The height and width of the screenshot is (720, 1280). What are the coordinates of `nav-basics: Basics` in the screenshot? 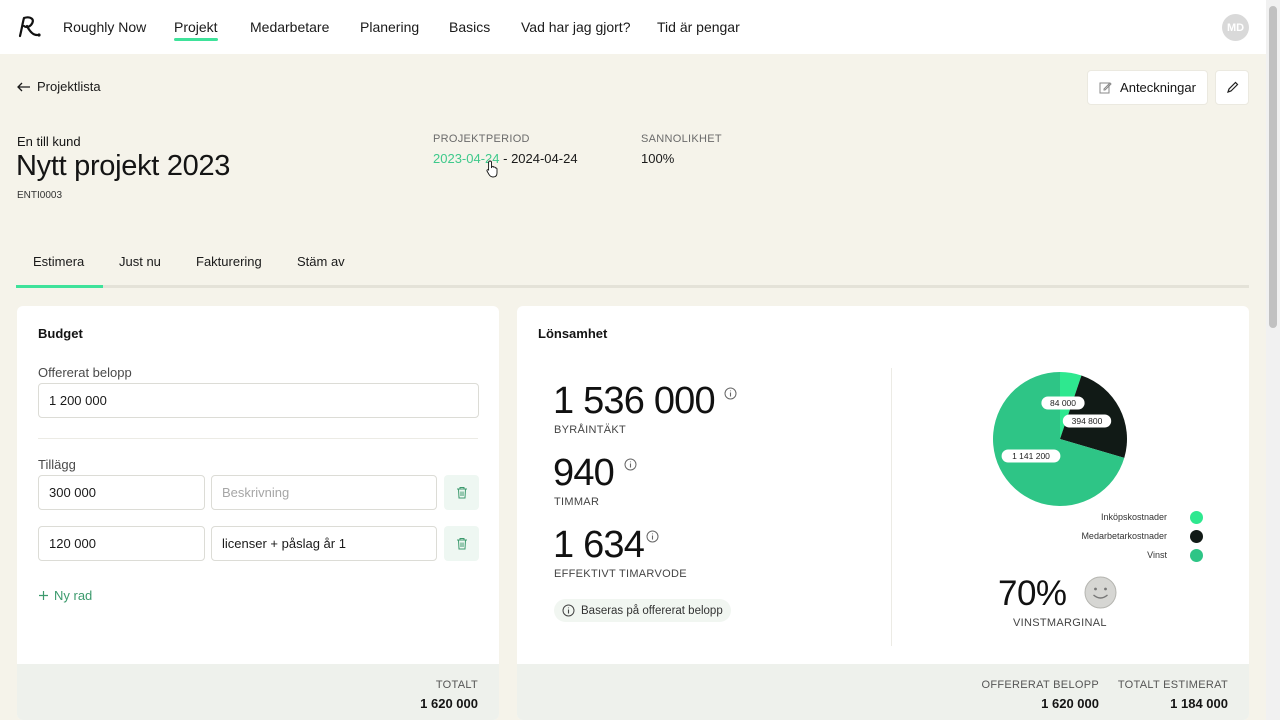 It's located at (469, 27).